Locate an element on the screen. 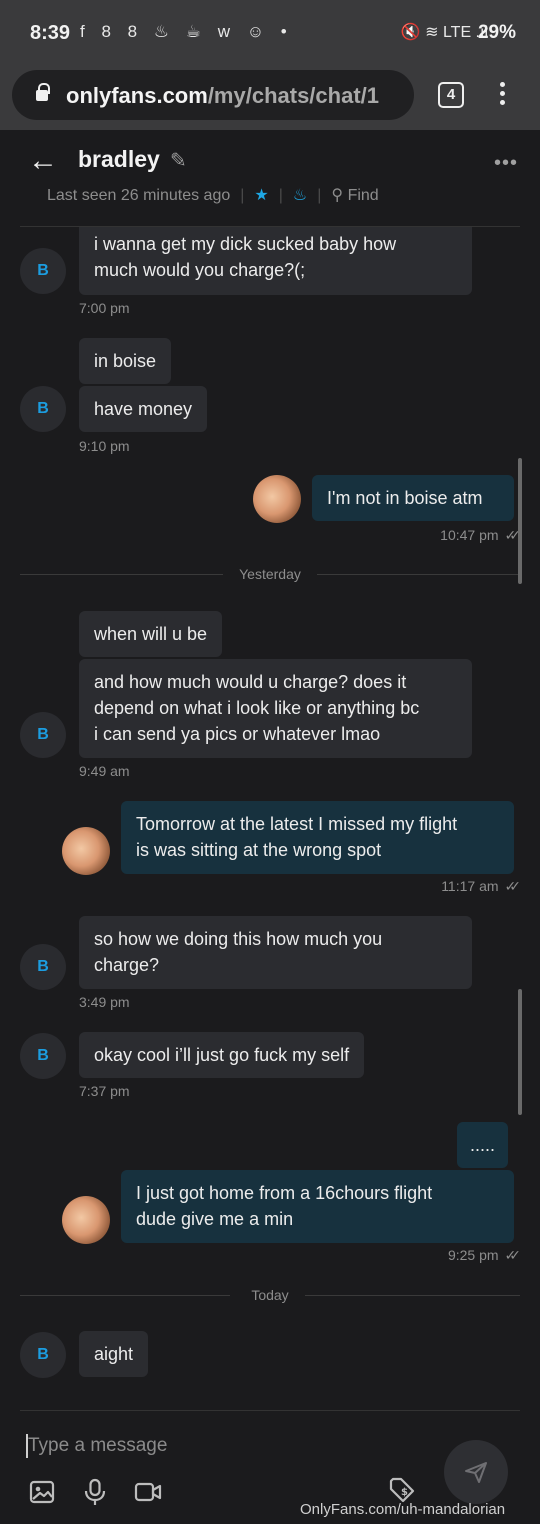 The image size is (540, 1524). outgoing-message-bubble: I'm not in boise atm is located at coordinates (413, 498).